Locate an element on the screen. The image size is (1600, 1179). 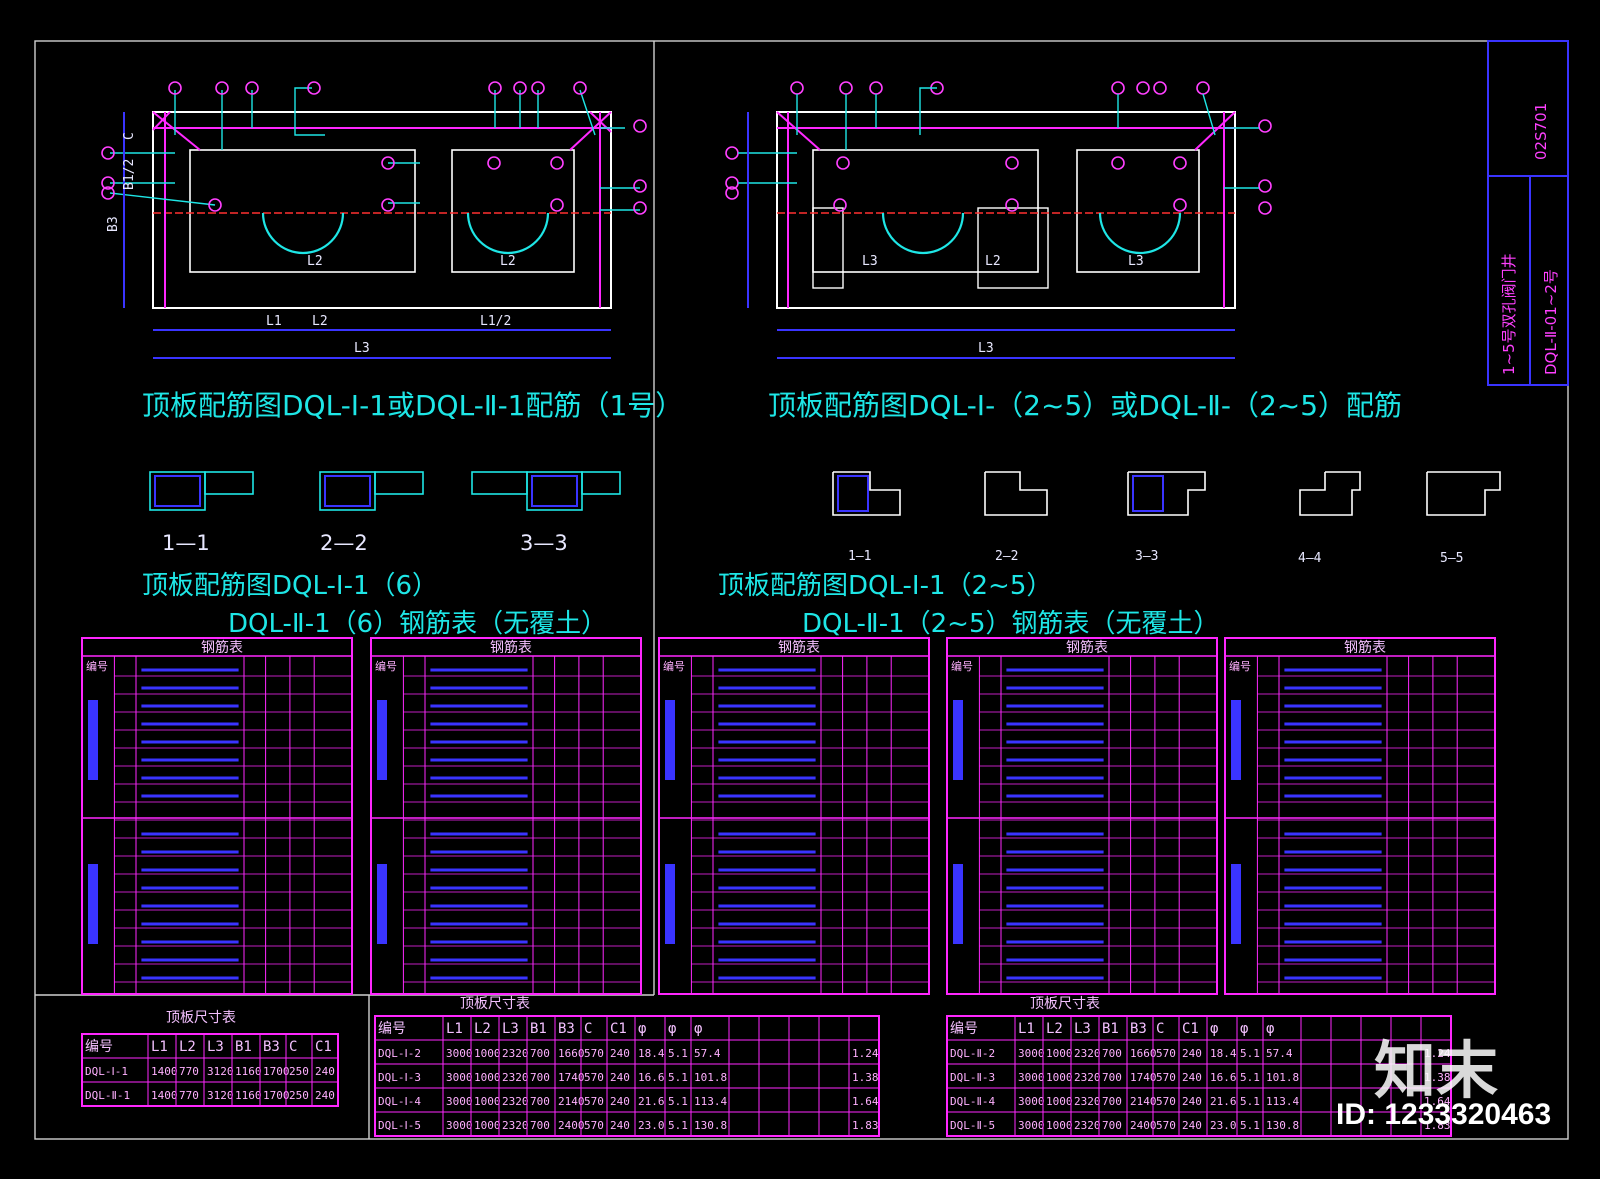
dim-table-cell: DQL-Ⅱ-4 is located at coordinates (973, 1101).